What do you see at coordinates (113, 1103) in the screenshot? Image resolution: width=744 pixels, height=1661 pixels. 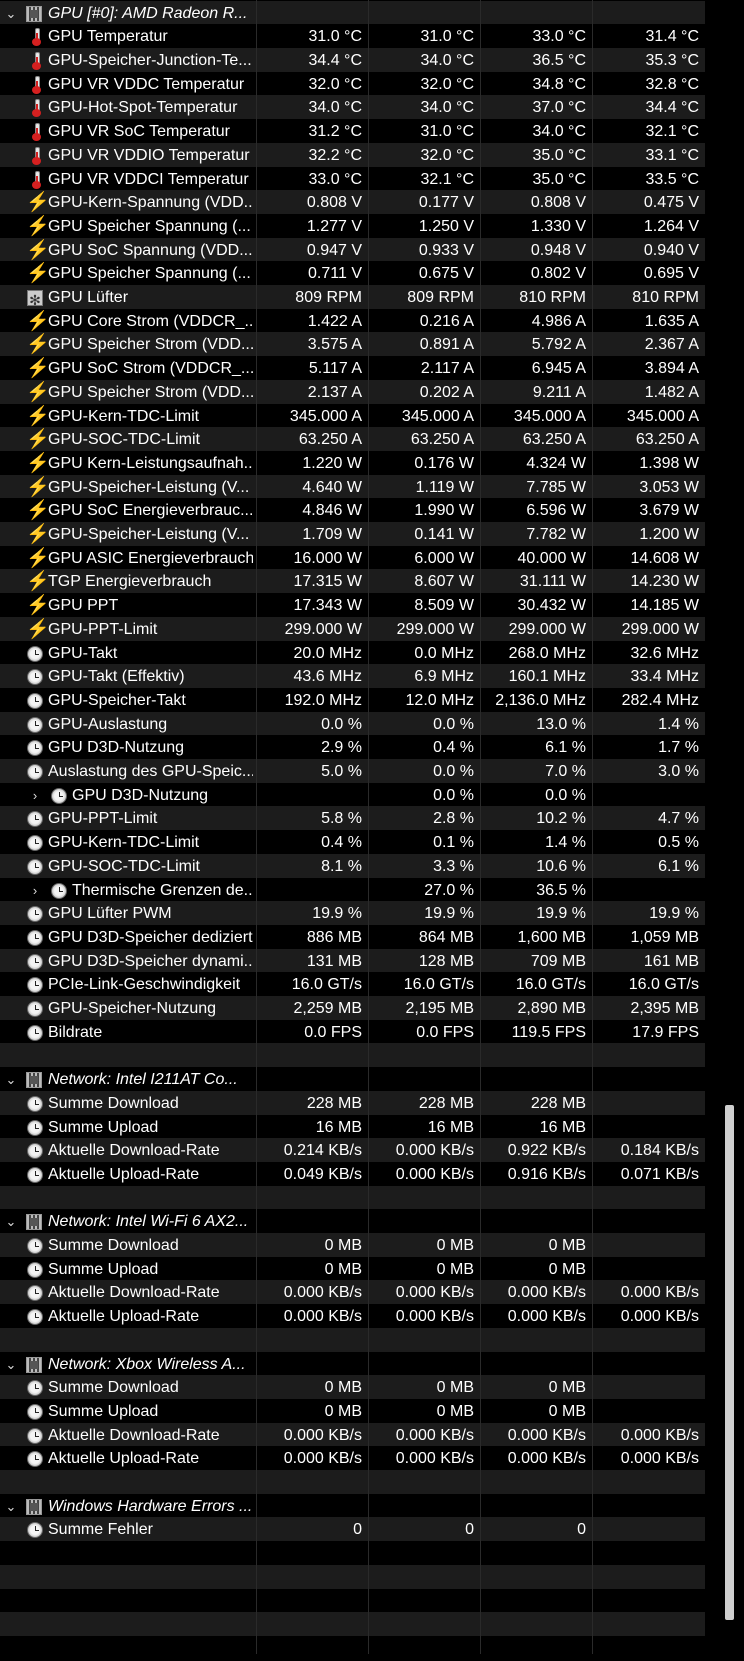 I see `sensor-label: Summe Download` at bounding box center [113, 1103].